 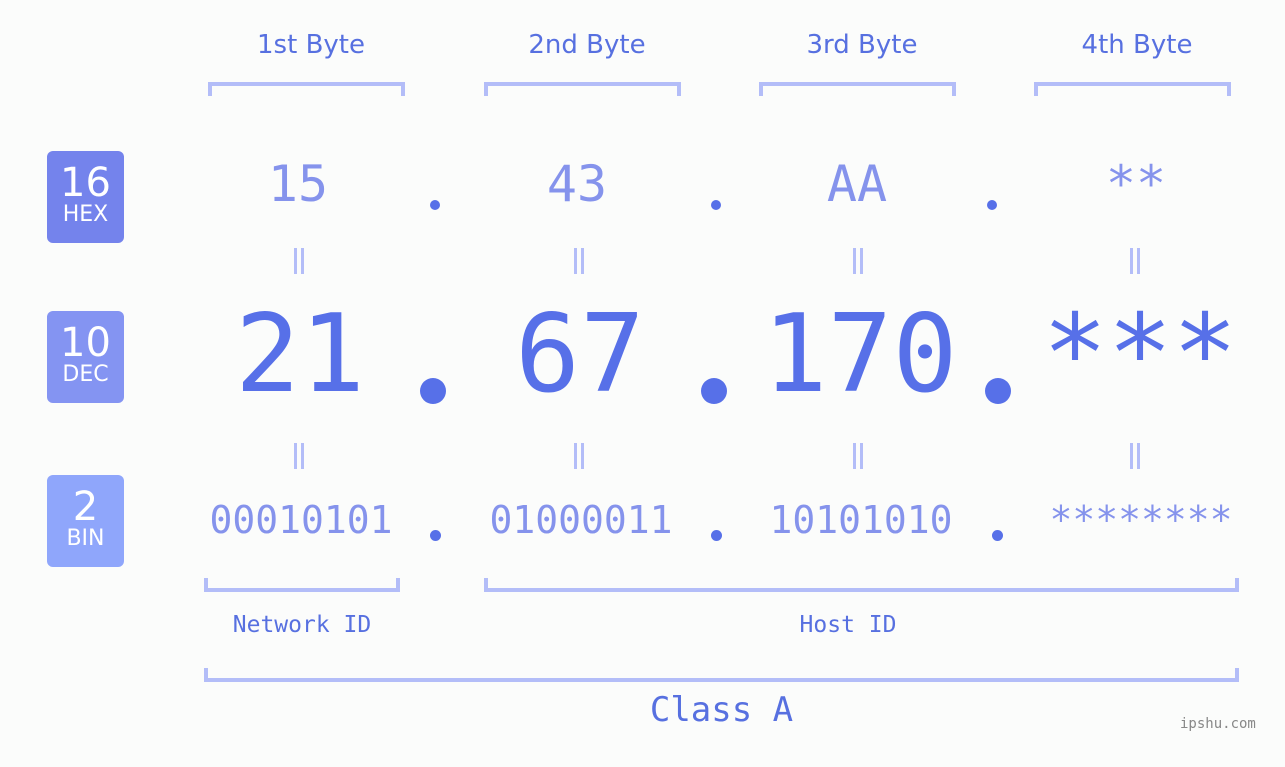 I want to click on bin-value-2: 01000011, so click(x=581, y=520).